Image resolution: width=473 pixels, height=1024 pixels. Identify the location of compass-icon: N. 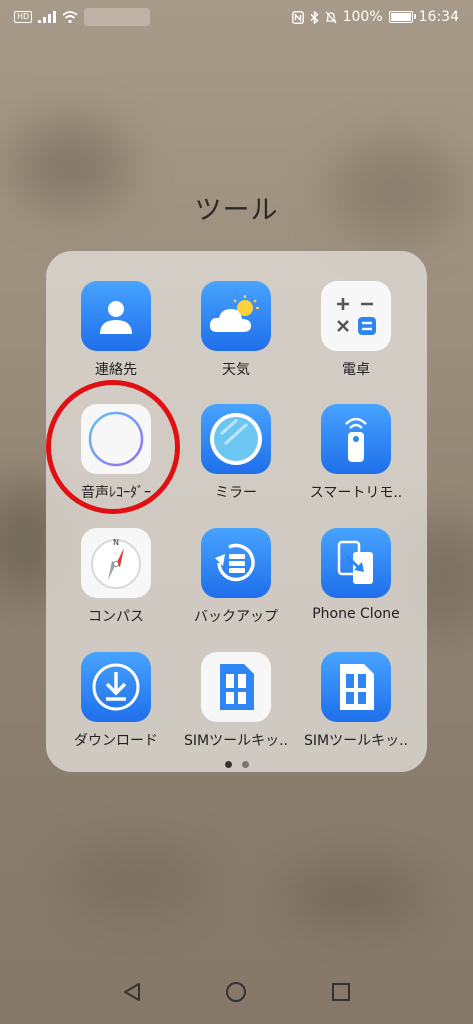
(116, 563).